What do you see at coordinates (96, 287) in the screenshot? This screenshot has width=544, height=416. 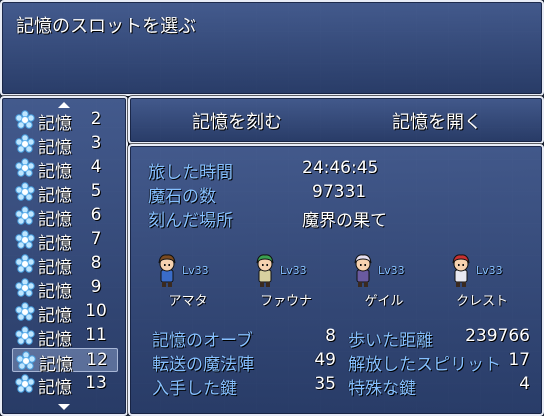 I see `slot-number: 9` at bounding box center [96, 287].